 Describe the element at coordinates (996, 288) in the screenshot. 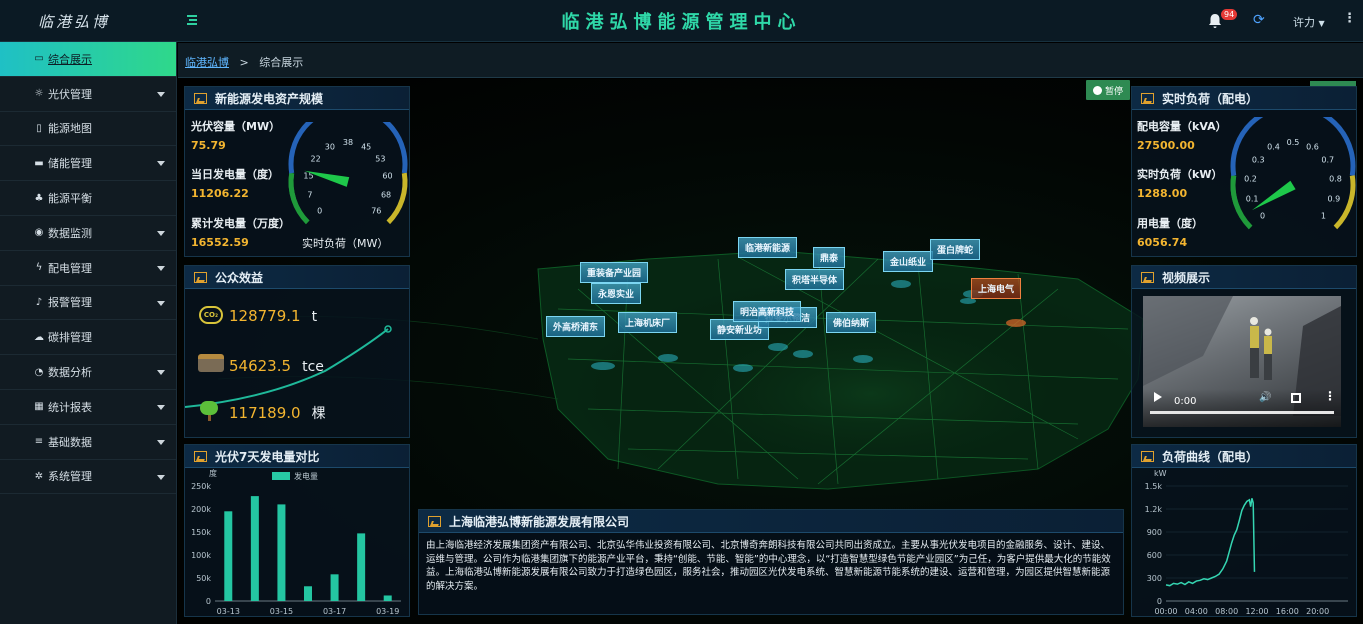

I see `map-site-label: 上海电气` at that location.